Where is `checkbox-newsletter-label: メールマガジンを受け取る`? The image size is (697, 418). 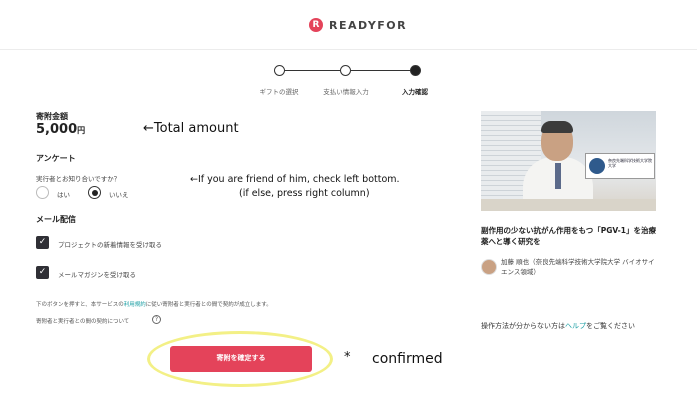
checkbox-newsletter-label: メールマガジンを受け取る is located at coordinates (97, 275).